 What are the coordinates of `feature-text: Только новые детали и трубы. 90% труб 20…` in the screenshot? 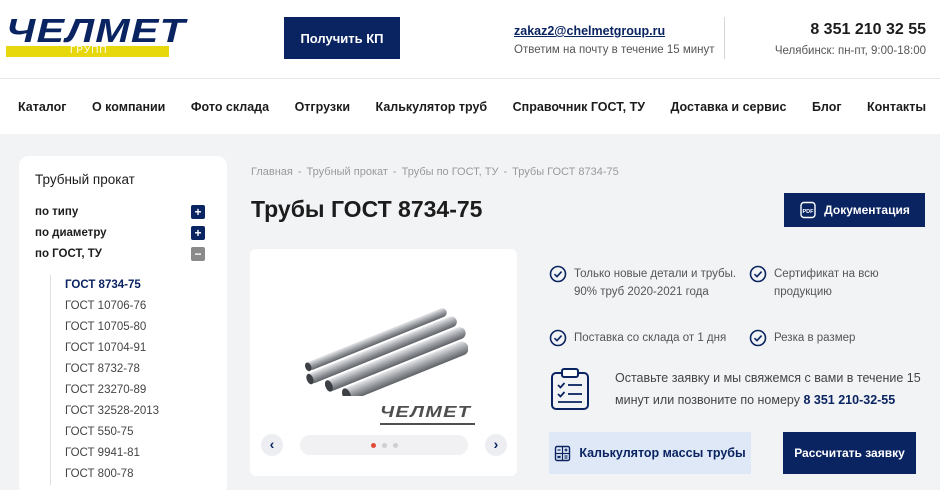 It's located at (655, 283).